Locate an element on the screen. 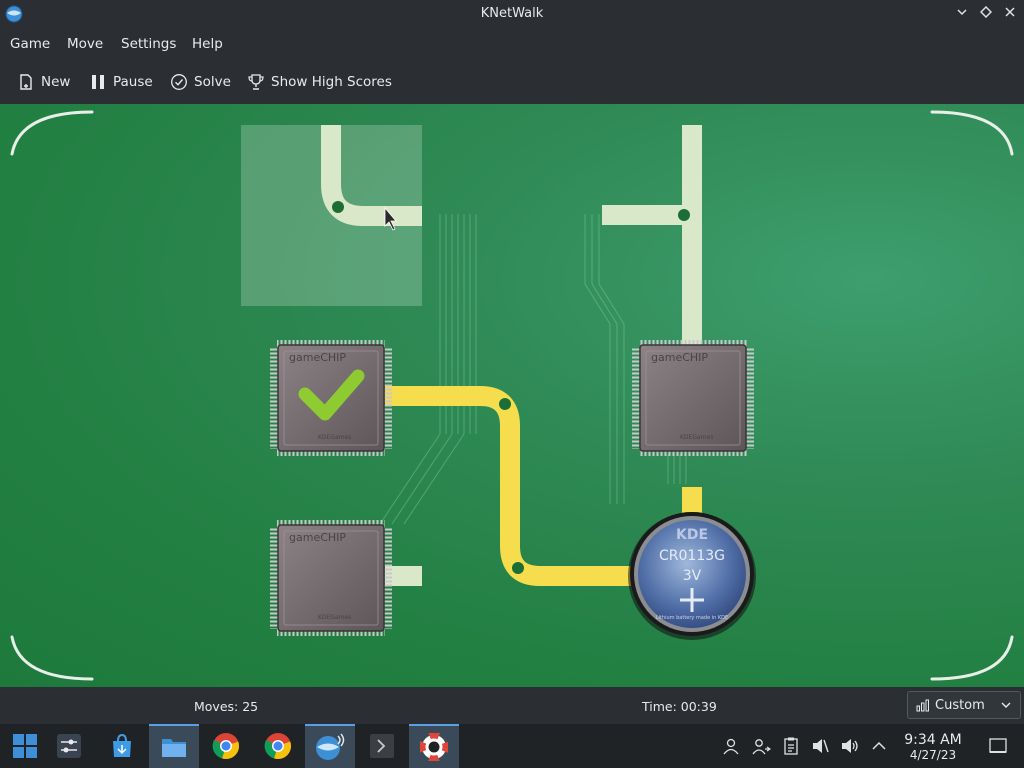 Image resolution: width=1024 pixels, height=768 pixels. taskbar-terminal-app is located at coordinates (382, 746).